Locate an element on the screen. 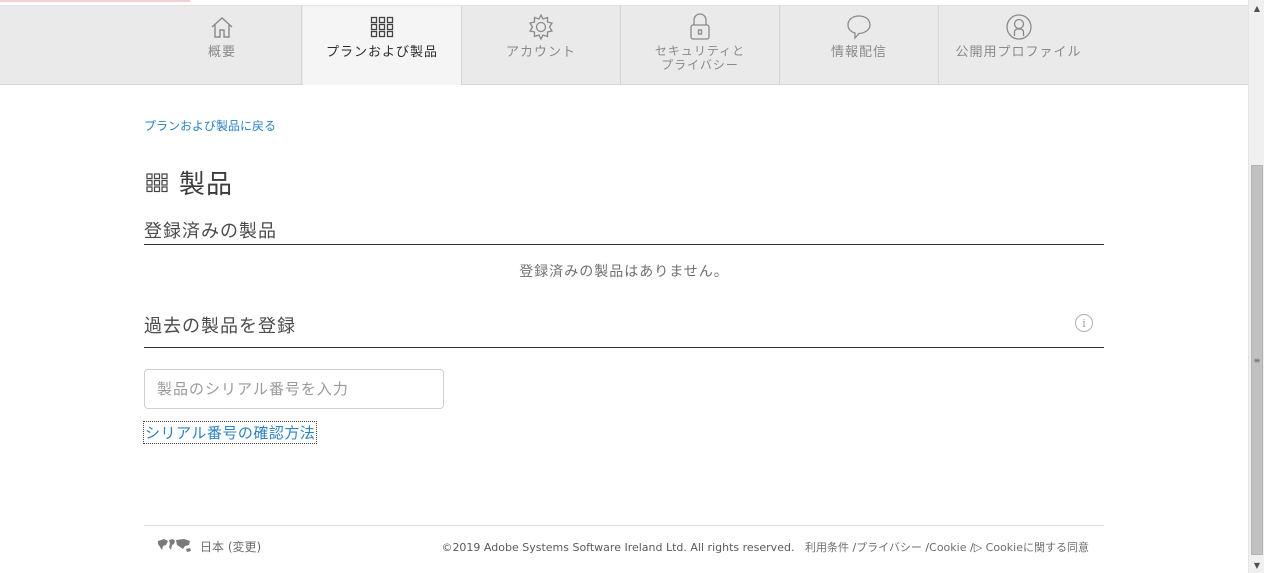 The width and height of the screenshot is (1264, 573). register-past-product-heading: 過去の製品を登録 is located at coordinates (220, 326).